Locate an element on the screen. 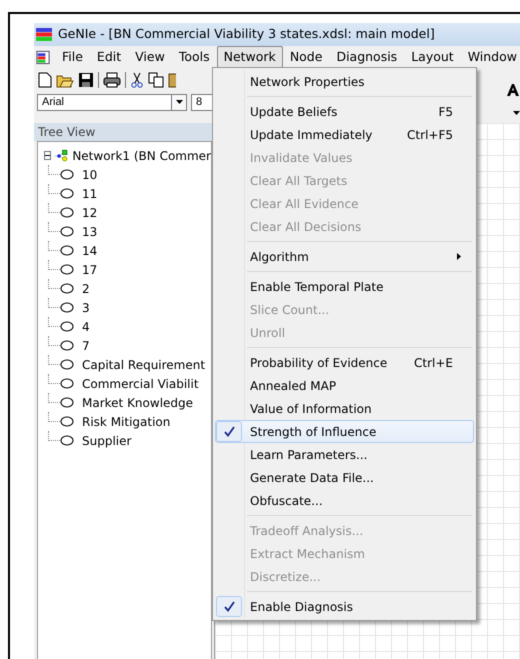 This screenshot has width=520, height=659. print-icon is located at coordinates (112, 80).